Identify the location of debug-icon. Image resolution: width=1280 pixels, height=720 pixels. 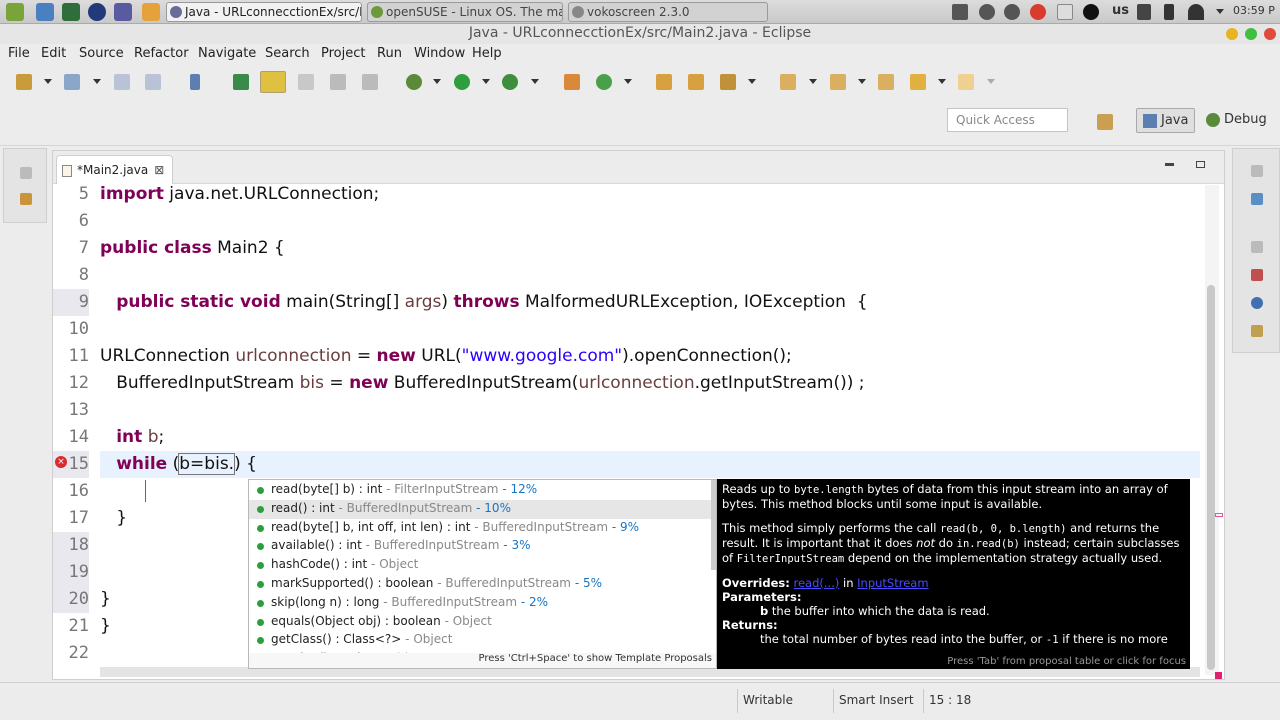
(414, 82).